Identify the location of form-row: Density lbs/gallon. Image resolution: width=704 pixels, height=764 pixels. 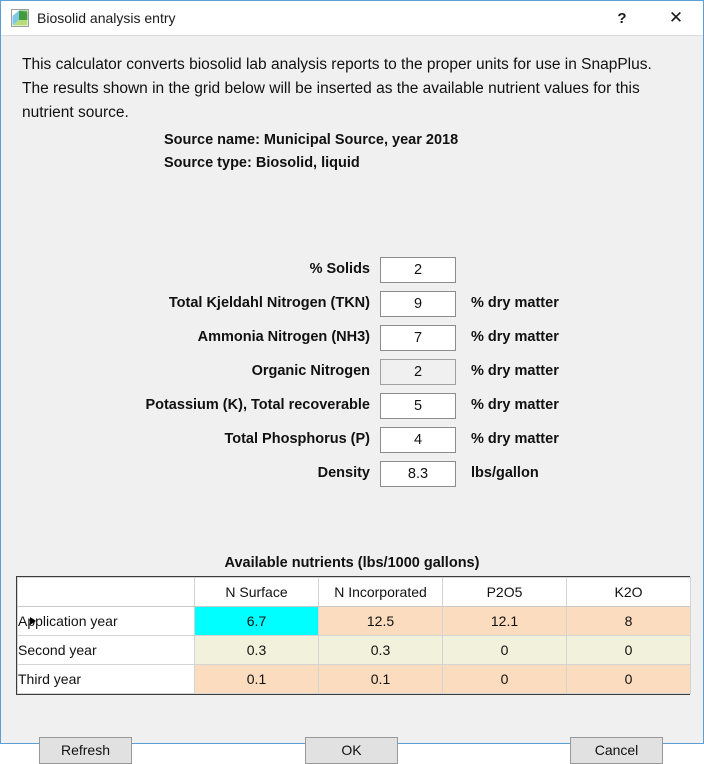
(352, 474).